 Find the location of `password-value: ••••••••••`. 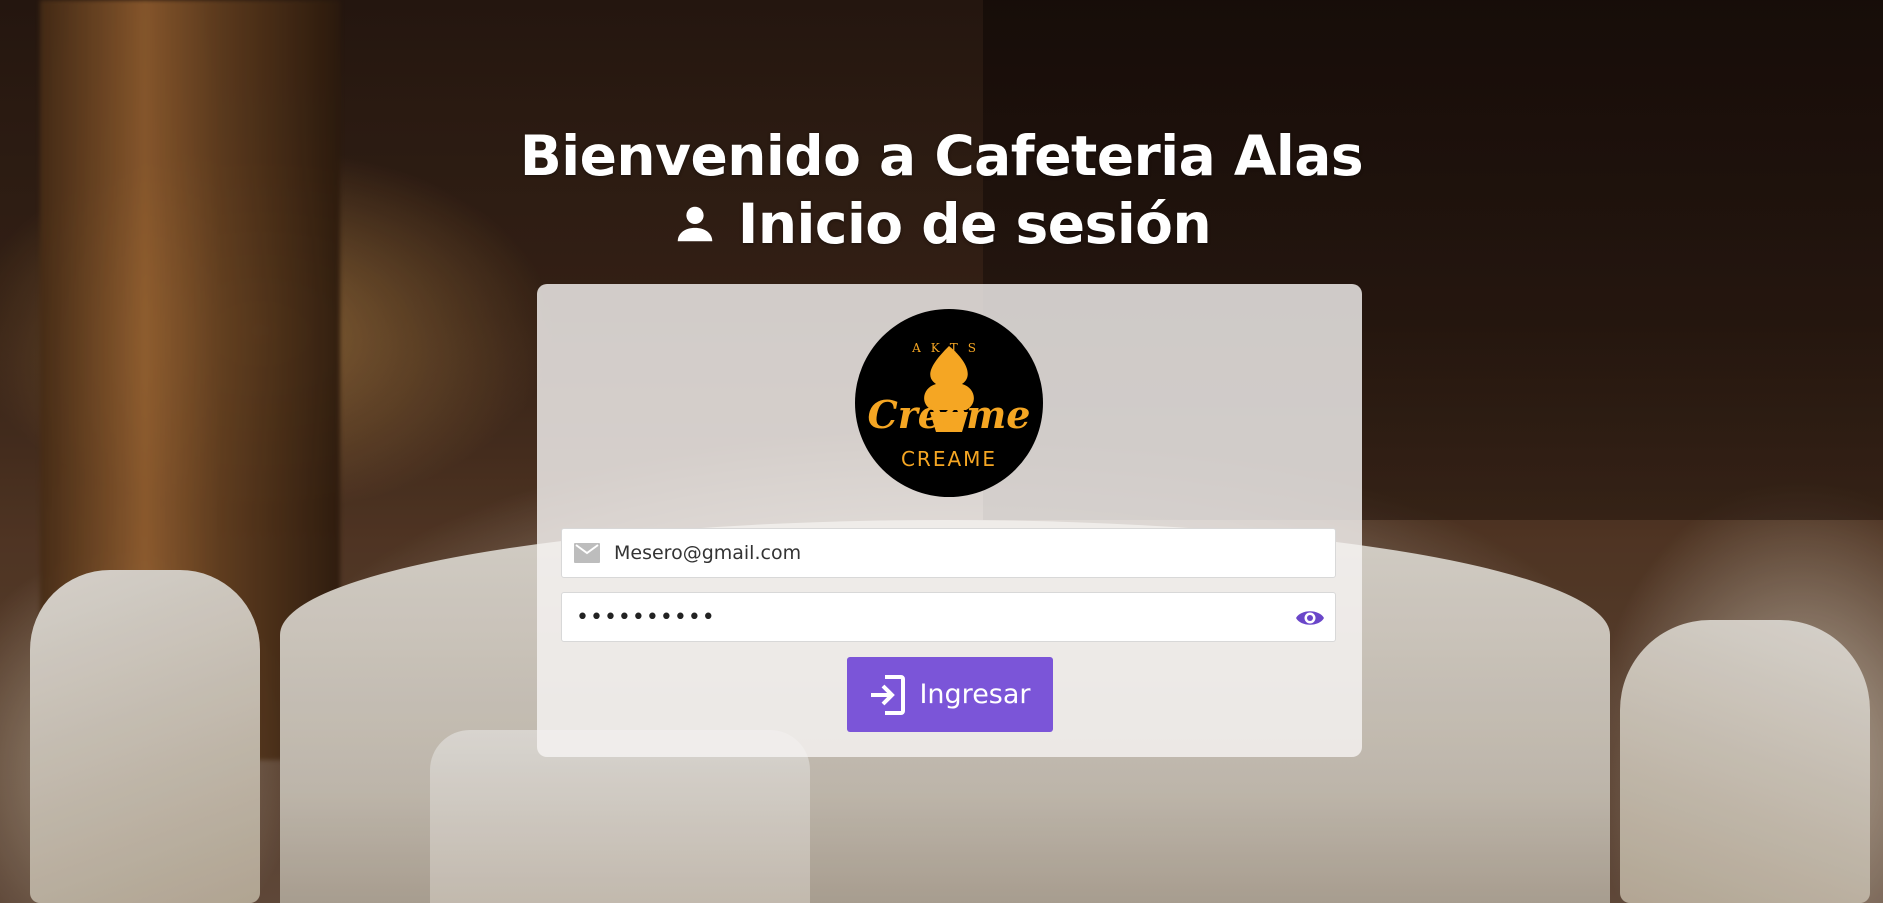

password-value: •••••••••• is located at coordinates (646, 617).